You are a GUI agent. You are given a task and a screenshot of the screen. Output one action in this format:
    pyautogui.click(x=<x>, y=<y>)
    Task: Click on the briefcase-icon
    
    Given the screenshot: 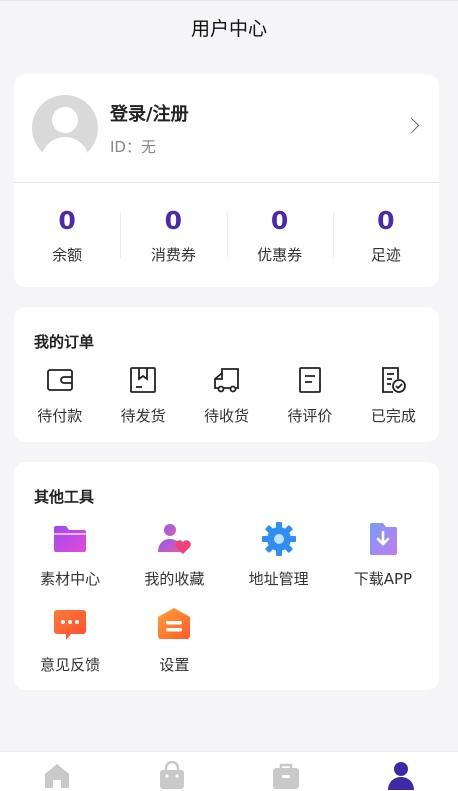 What is the action you would take?
    pyautogui.click(x=286, y=776)
    